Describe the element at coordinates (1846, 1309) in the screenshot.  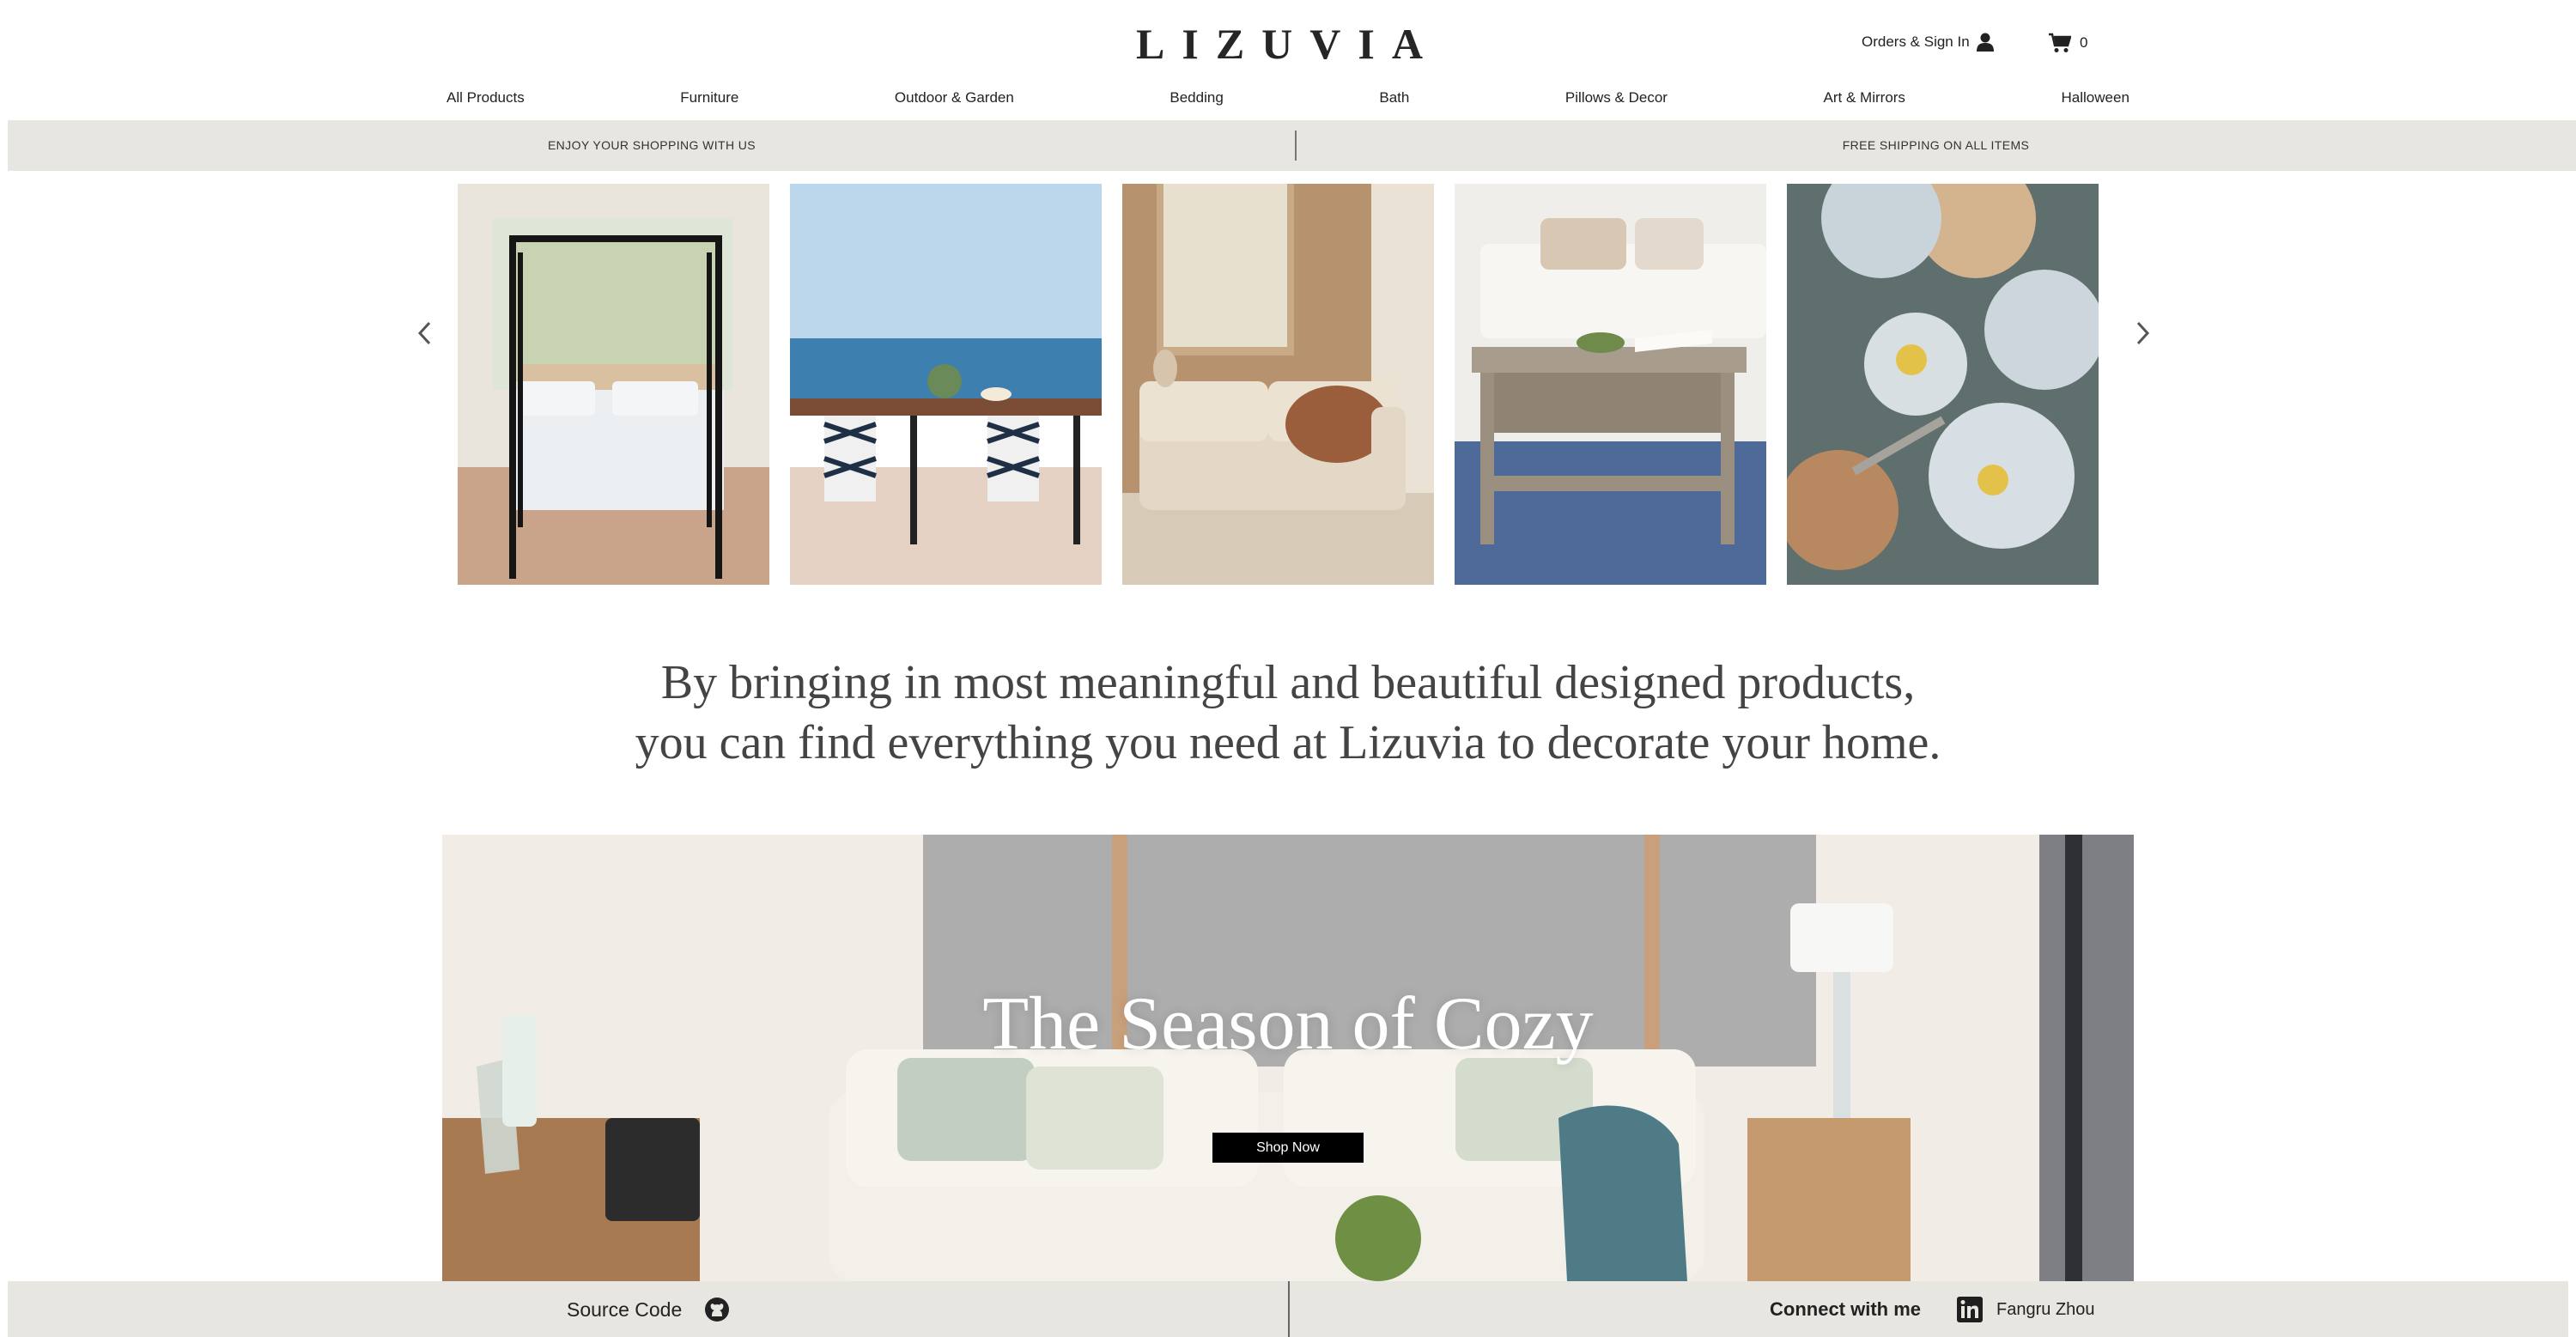
I see `connect-label: Connect with me` at that location.